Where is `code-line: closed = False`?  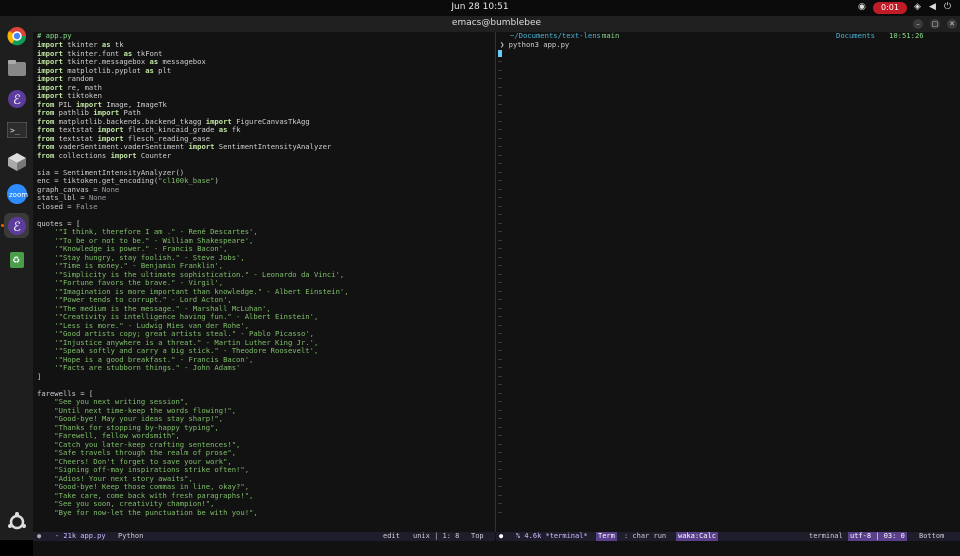 code-line: closed = False is located at coordinates (266, 206).